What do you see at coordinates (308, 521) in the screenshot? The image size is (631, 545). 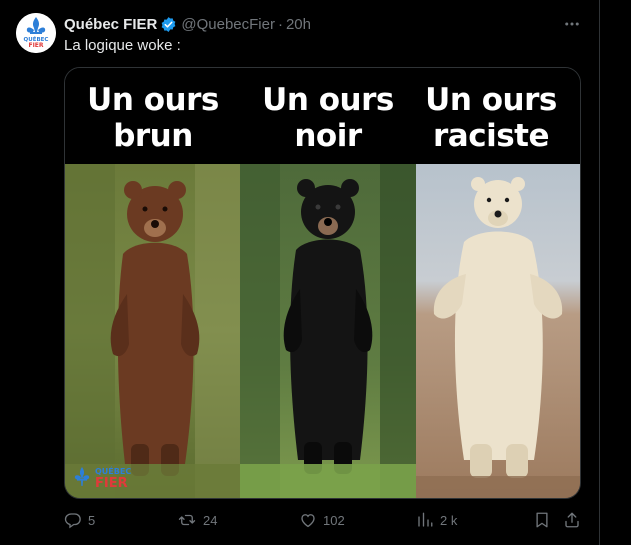 I see `like-icon` at bounding box center [308, 521].